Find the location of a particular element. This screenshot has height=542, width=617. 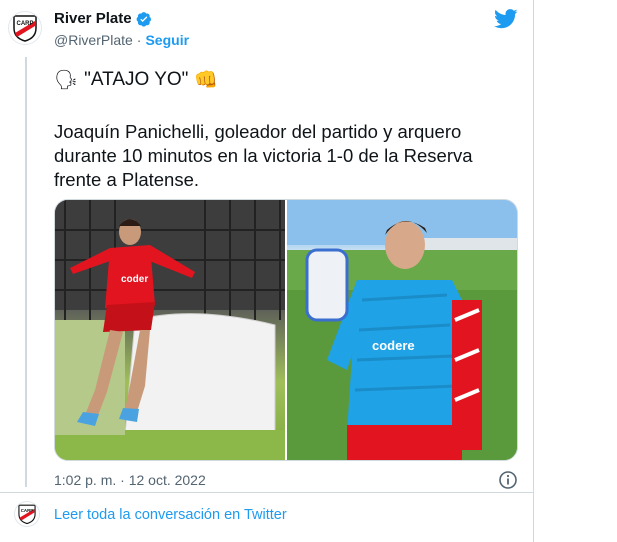

avatar-small: CARP is located at coordinates (27, 514).